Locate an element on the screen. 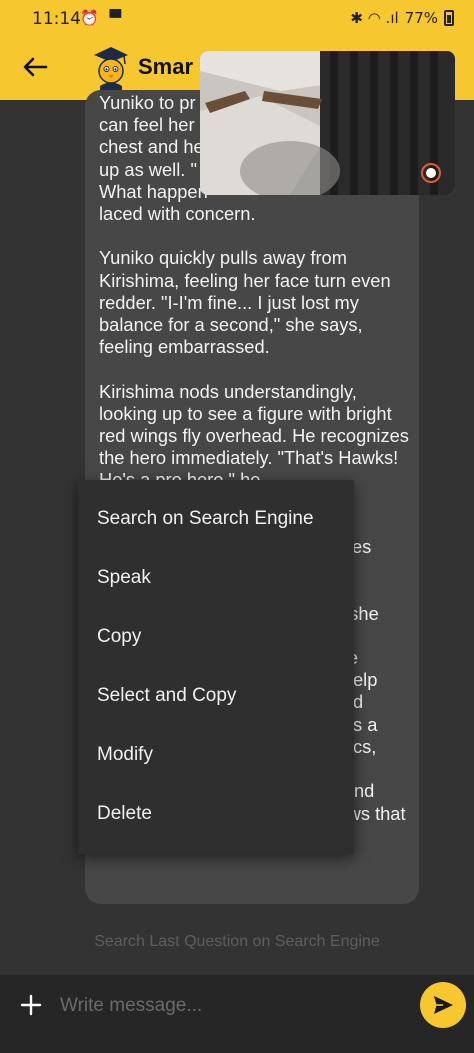 This screenshot has width=474, height=1053. status-right-group: ✱ ◠ .ıl 77% is located at coordinates (402, 18).